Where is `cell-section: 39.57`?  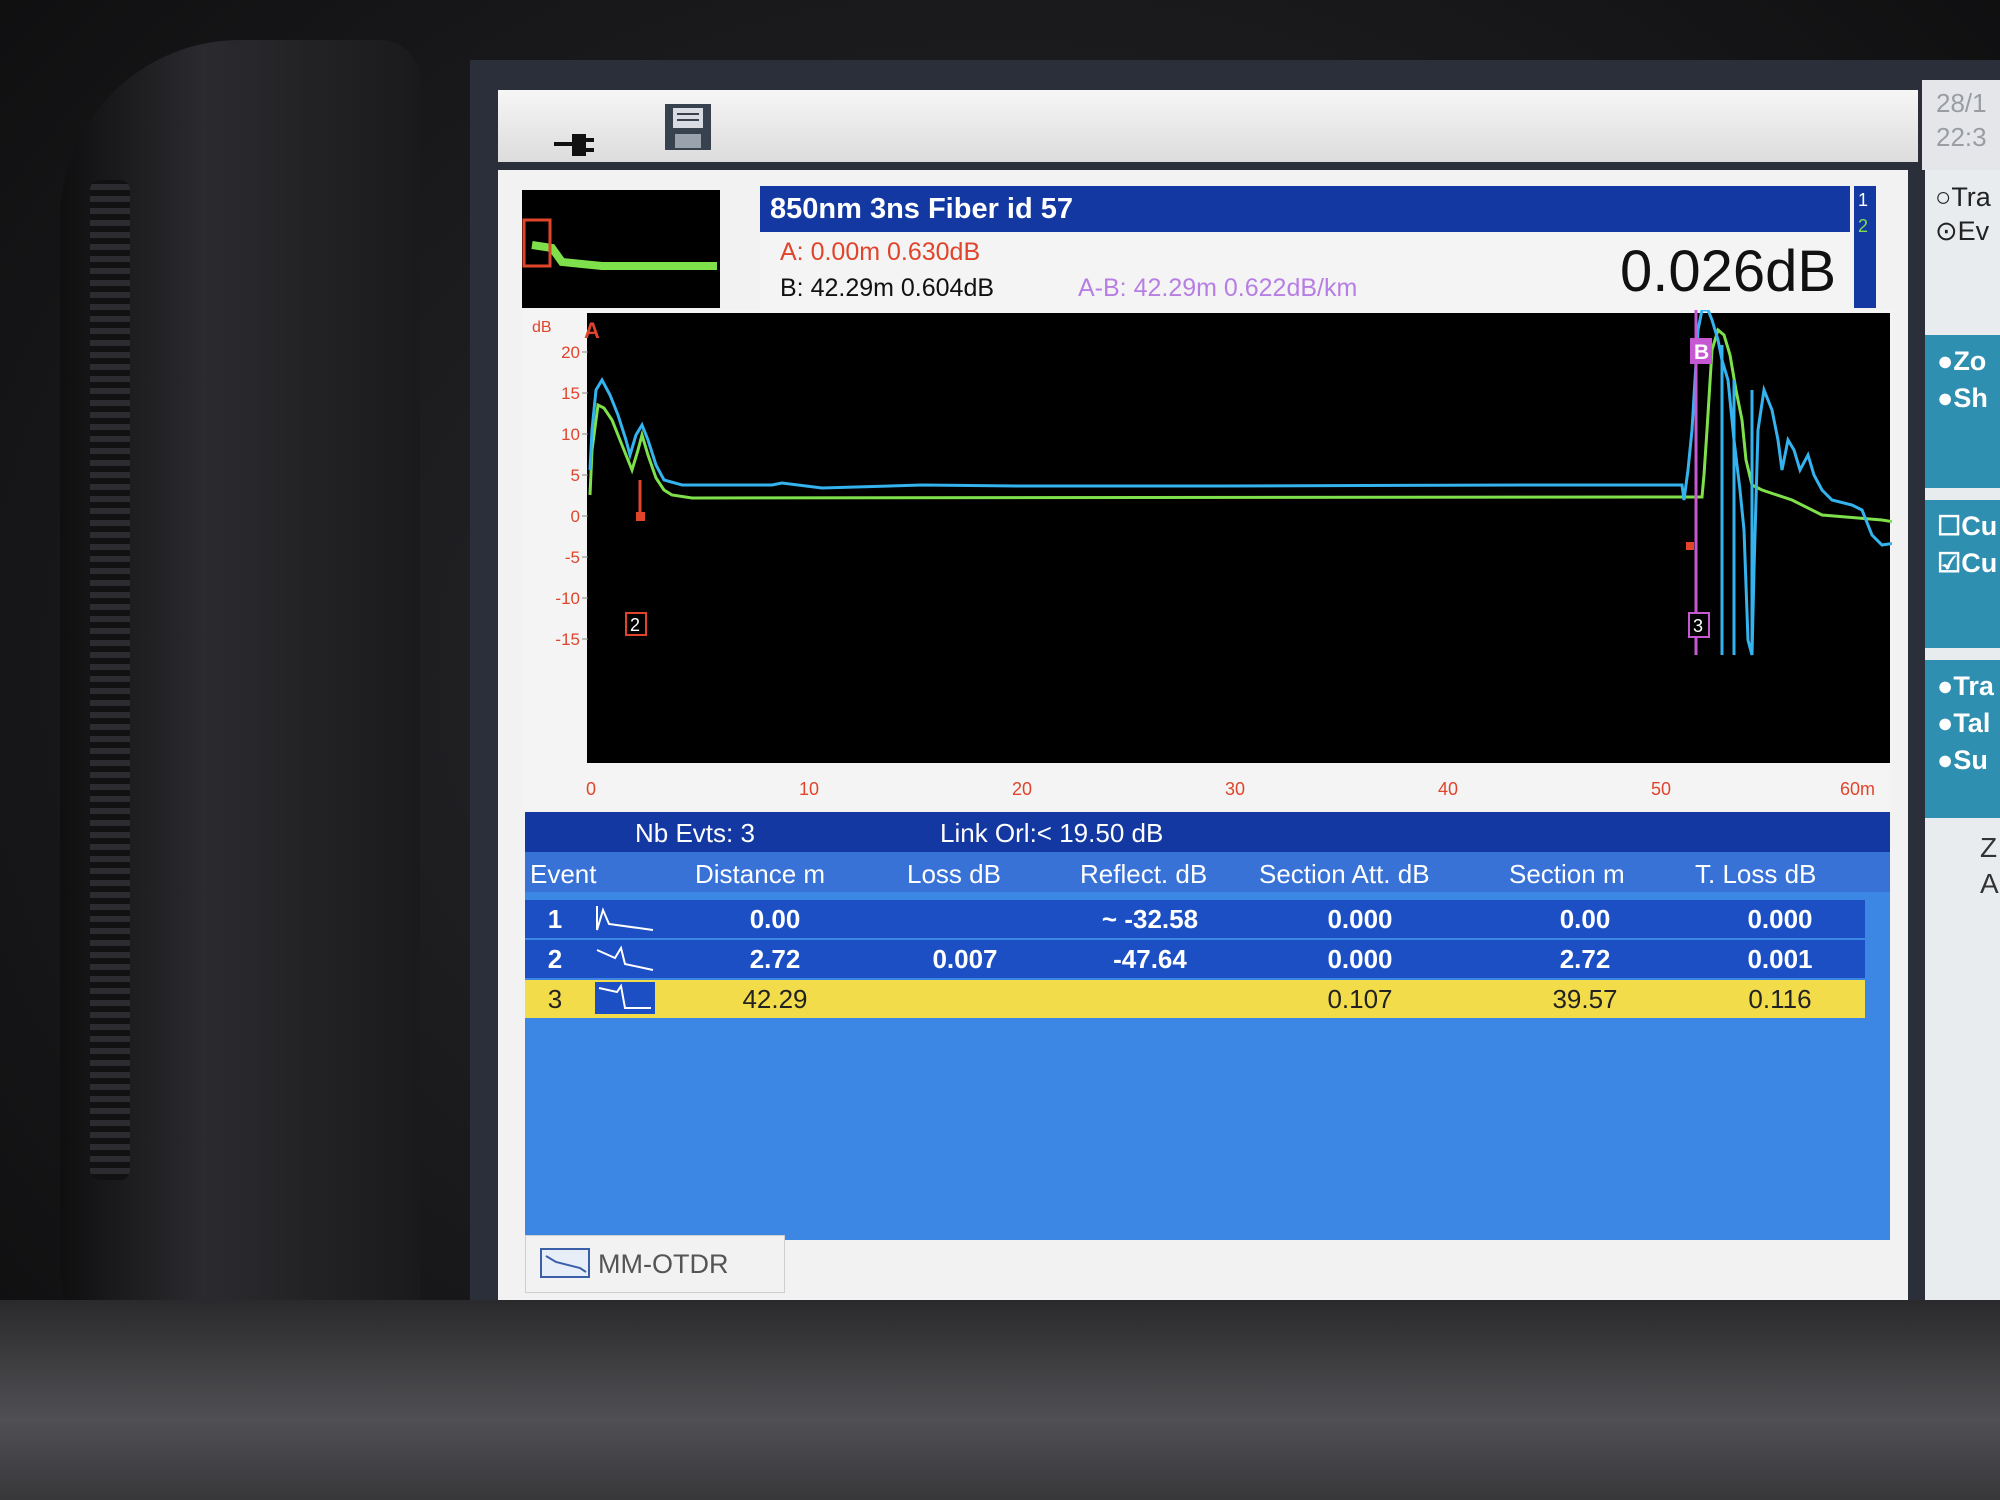
cell-section: 39.57 is located at coordinates (1585, 999).